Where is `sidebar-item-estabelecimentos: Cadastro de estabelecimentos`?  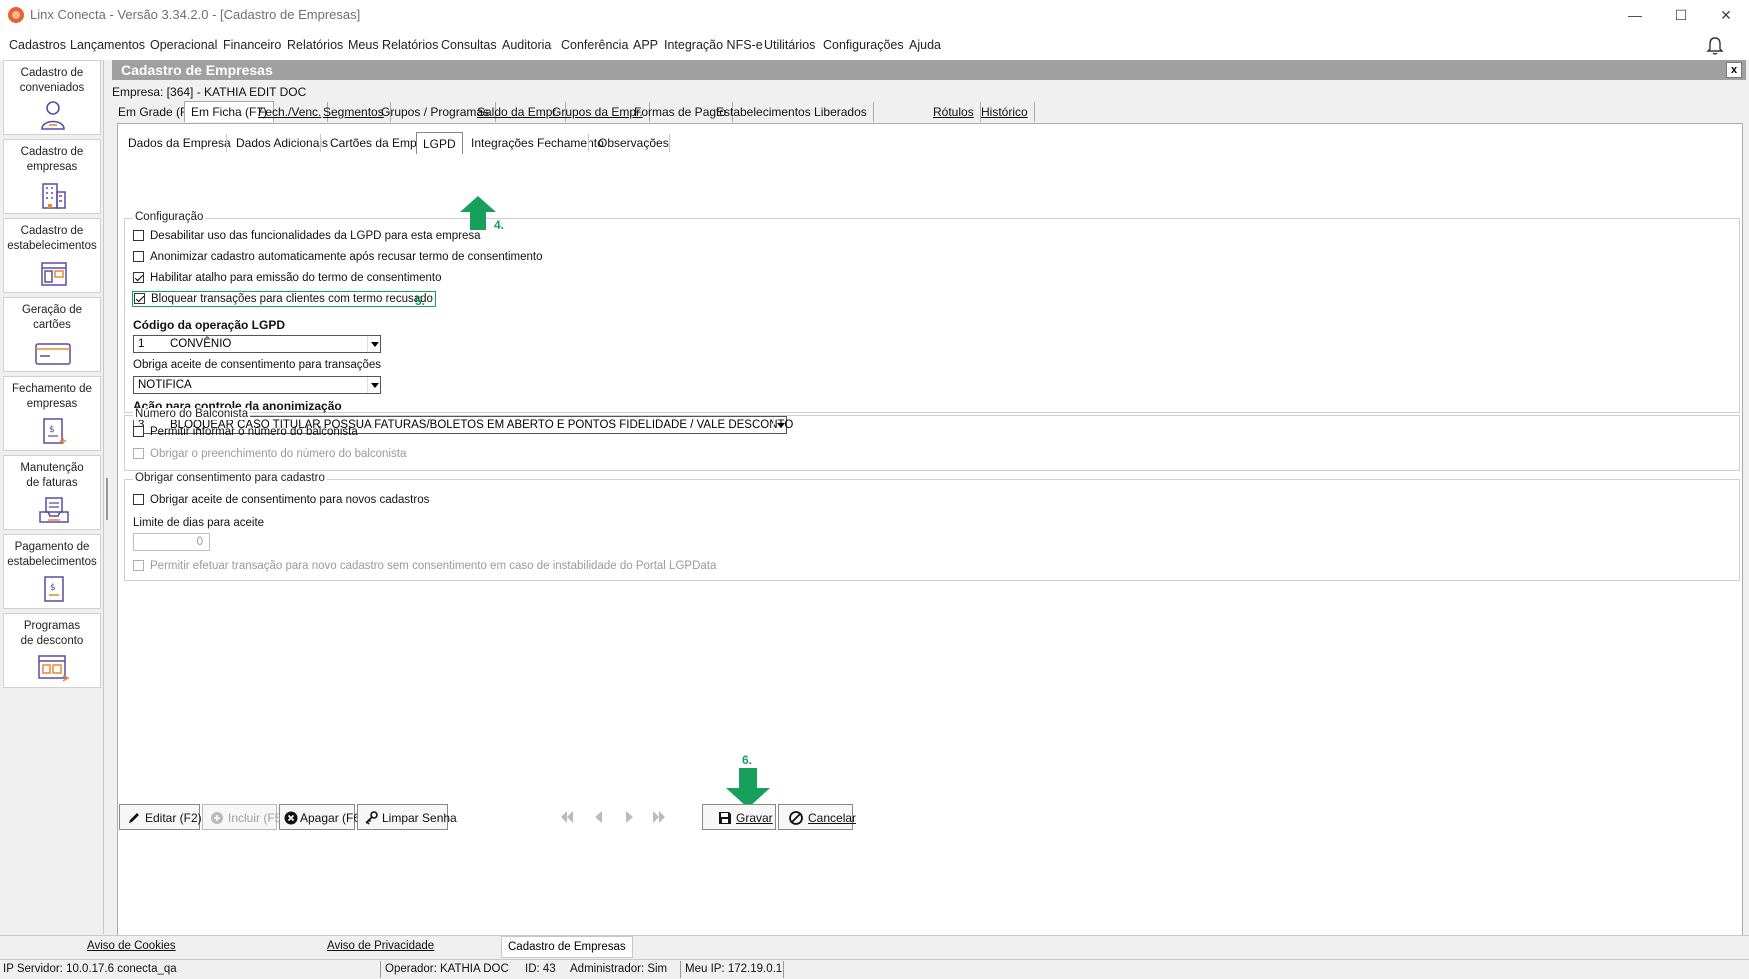
sidebar-item-estabelecimentos: Cadastro de estabelecimentos is located at coordinates (52, 255).